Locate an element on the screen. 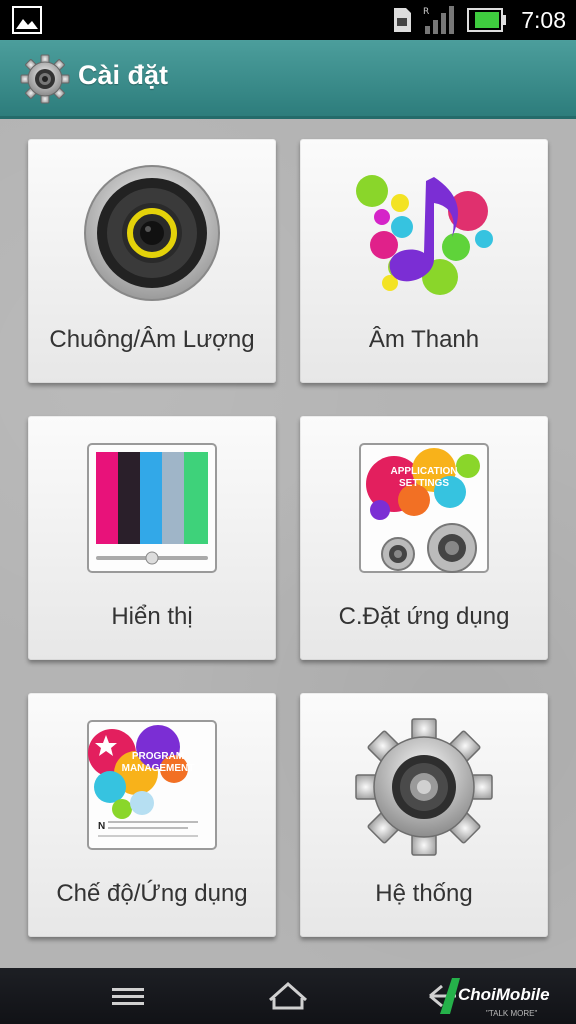  icon-text-line2: MANAGEMENT is located at coordinates (158, 768).